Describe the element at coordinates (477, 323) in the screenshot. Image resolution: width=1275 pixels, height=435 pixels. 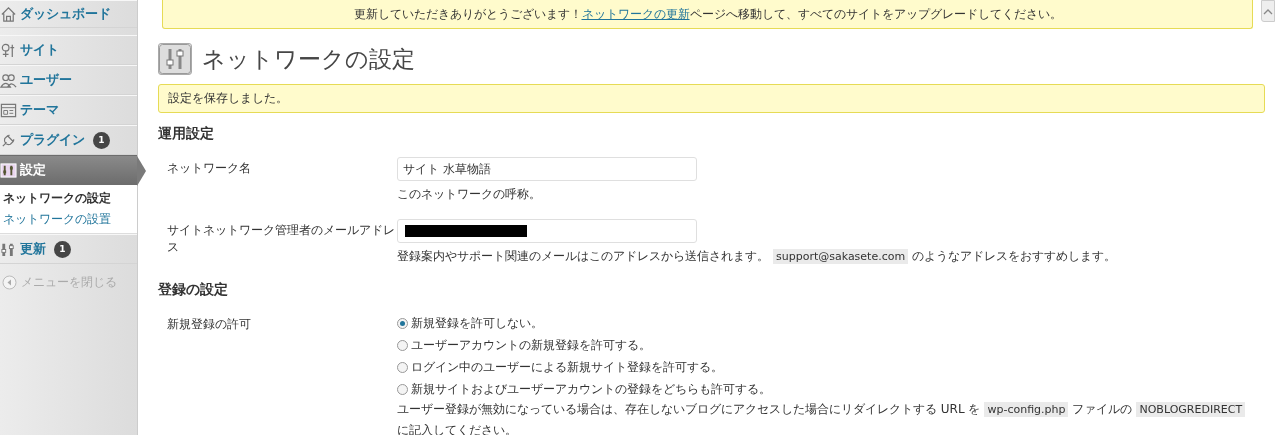
I see `radio-label: 新規登録を許可しない。` at that location.